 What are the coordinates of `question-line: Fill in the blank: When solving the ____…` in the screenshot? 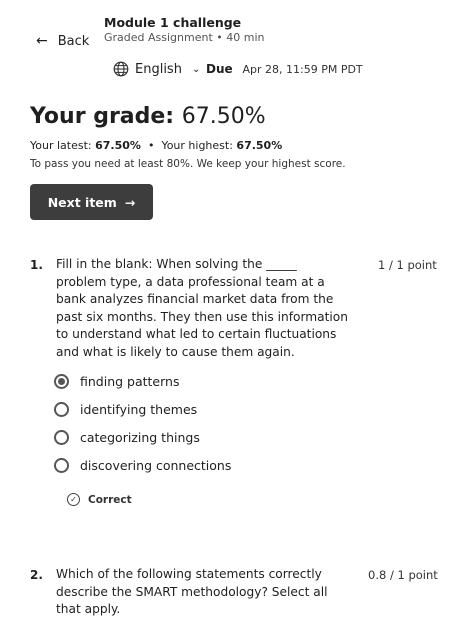 It's located at (176, 264).